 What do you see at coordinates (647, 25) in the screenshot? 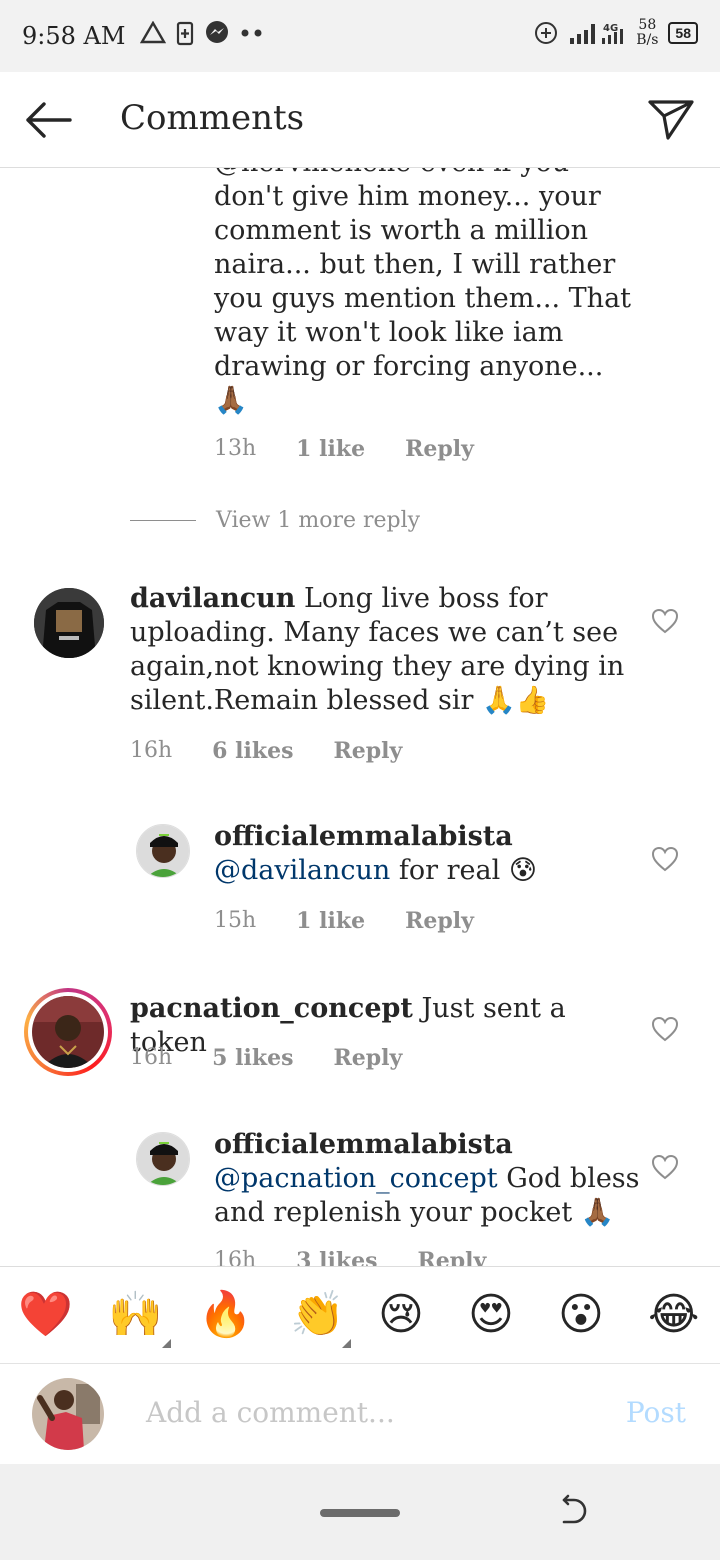
I see `network-speed-value: 58` at bounding box center [647, 25].